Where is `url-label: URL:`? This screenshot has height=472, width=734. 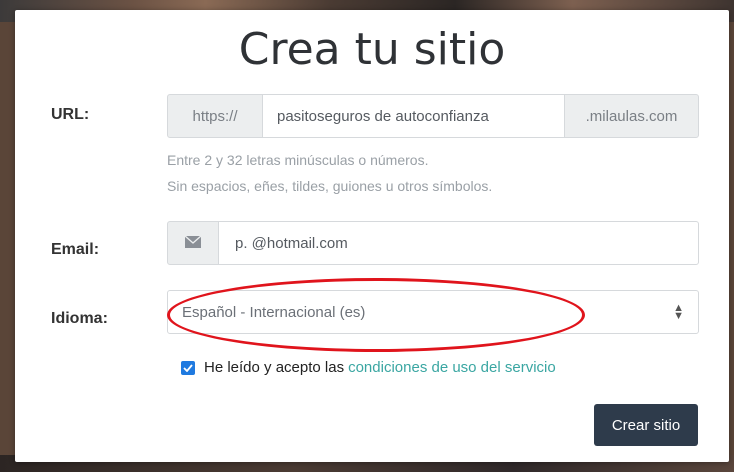 url-label: URL: is located at coordinates (70, 114).